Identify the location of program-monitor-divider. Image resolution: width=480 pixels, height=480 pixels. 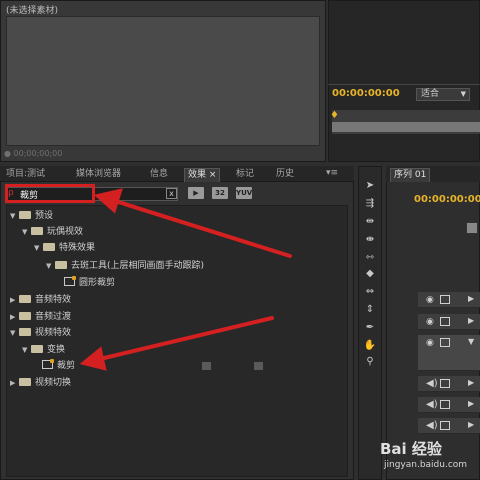
(404, 84).